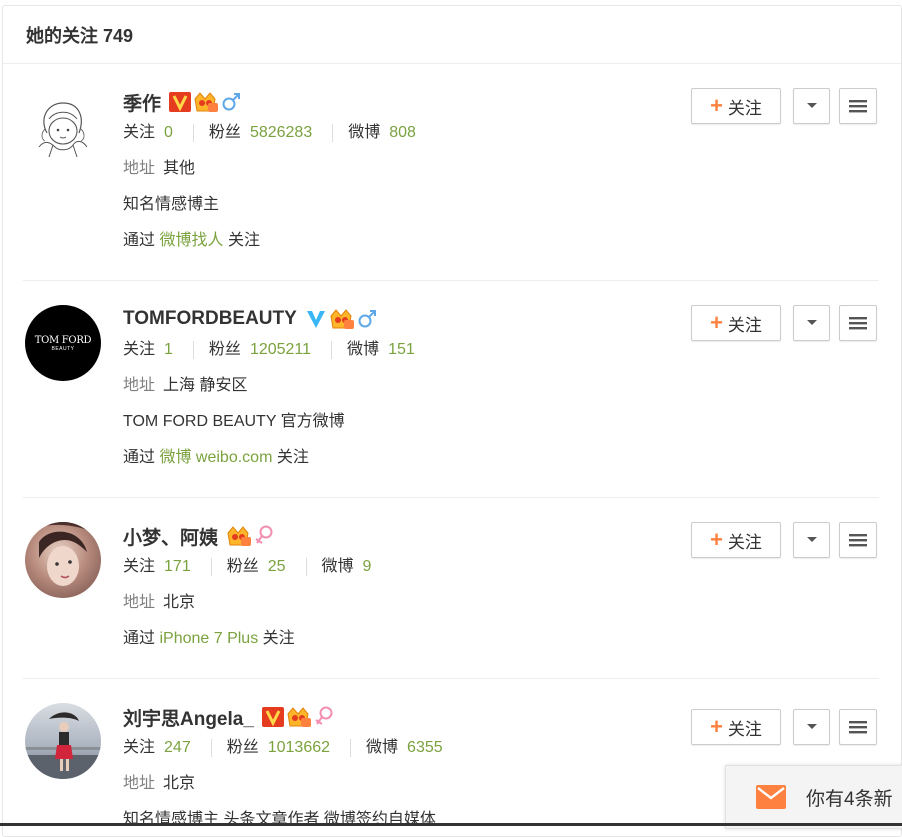 The width and height of the screenshot is (902, 837). Describe the element at coordinates (279, 819) in the screenshot. I see `user-bio: 知名情感博主 头条文章作者 微博签约自媒体` at that location.